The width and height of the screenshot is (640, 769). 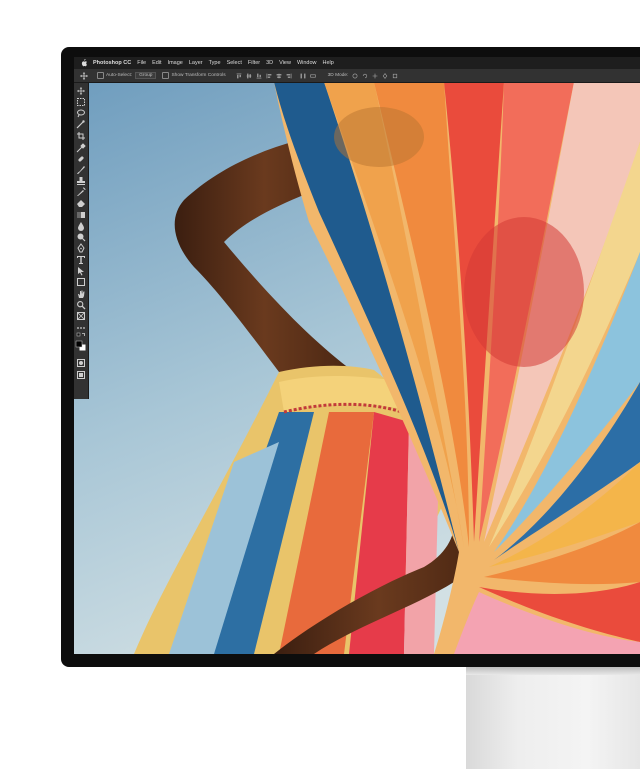 I want to click on menu-select: Select, so click(x=234, y=63).